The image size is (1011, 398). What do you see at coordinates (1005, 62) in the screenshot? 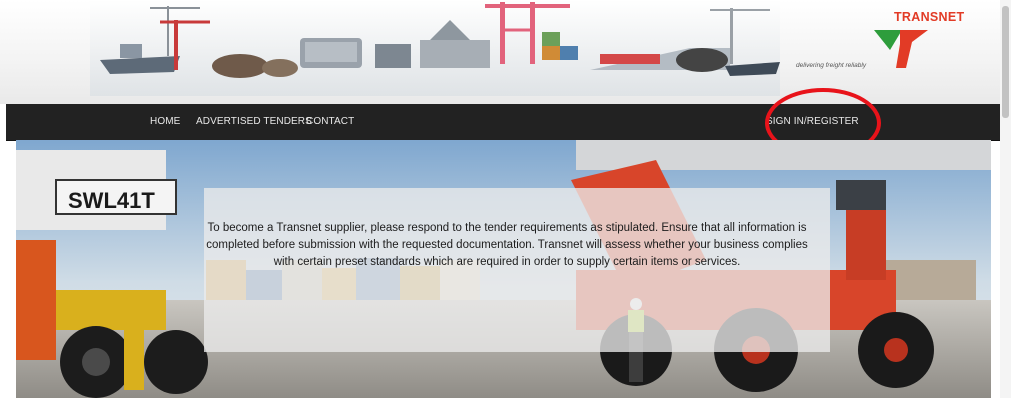
I see `scrollbar-thumb` at bounding box center [1005, 62].